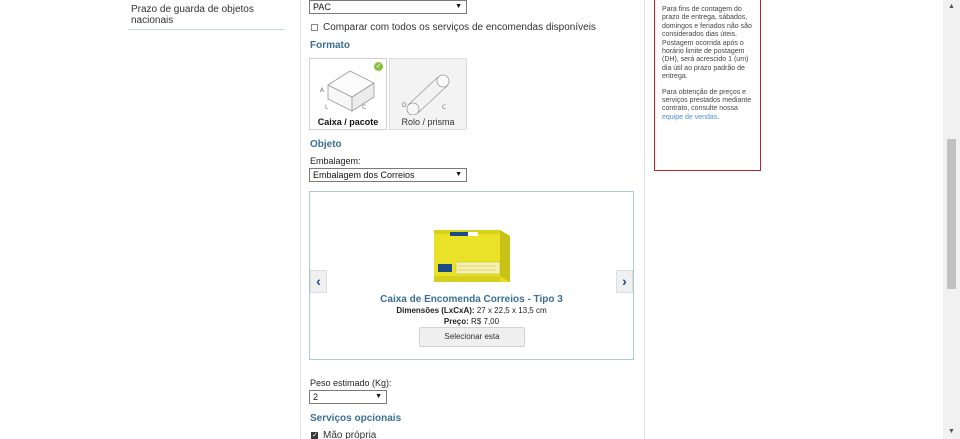 Image resolution: width=960 pixels, height=439 pixels. I want to click on product-dimensions: Dimensões (LxCxA): 27 x 22,5 x 13,5 cm, so click(471, 310).